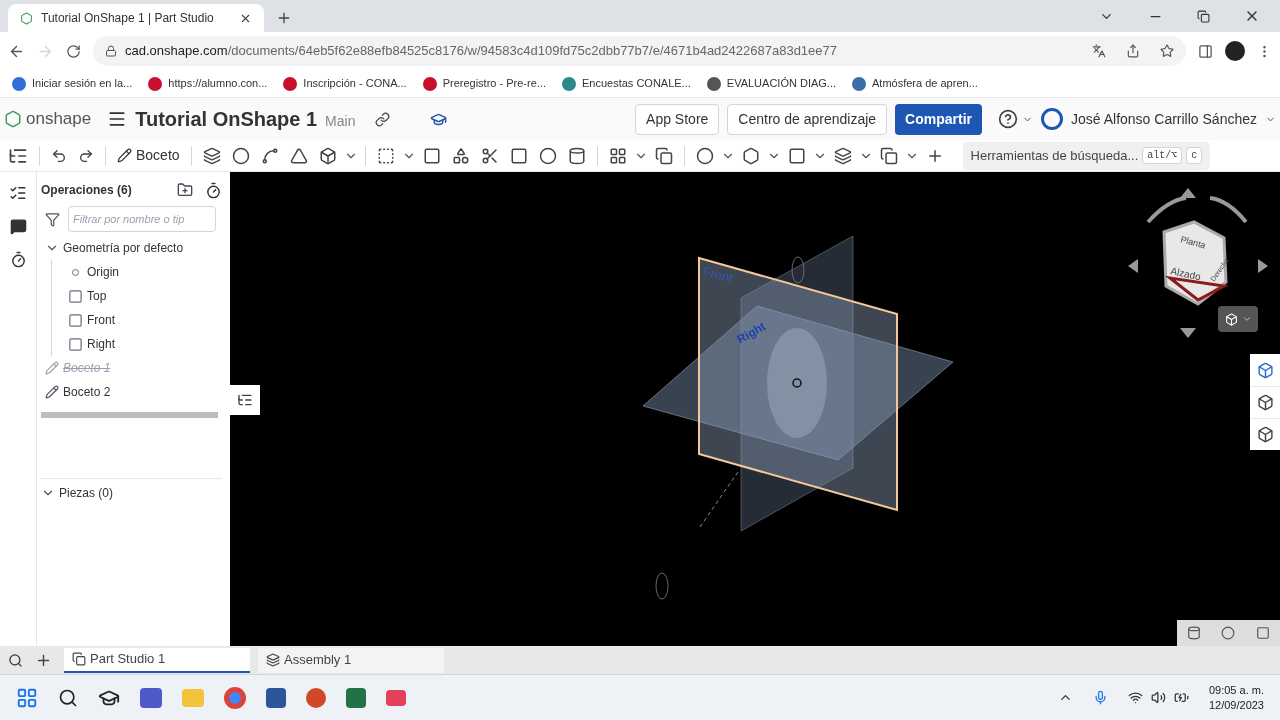 This screenshot has width=1280, height=720. What do you see at coordinates (677, 119) in the screenshot?
I see `header-button: App Store` at bounding box center [677, 119].